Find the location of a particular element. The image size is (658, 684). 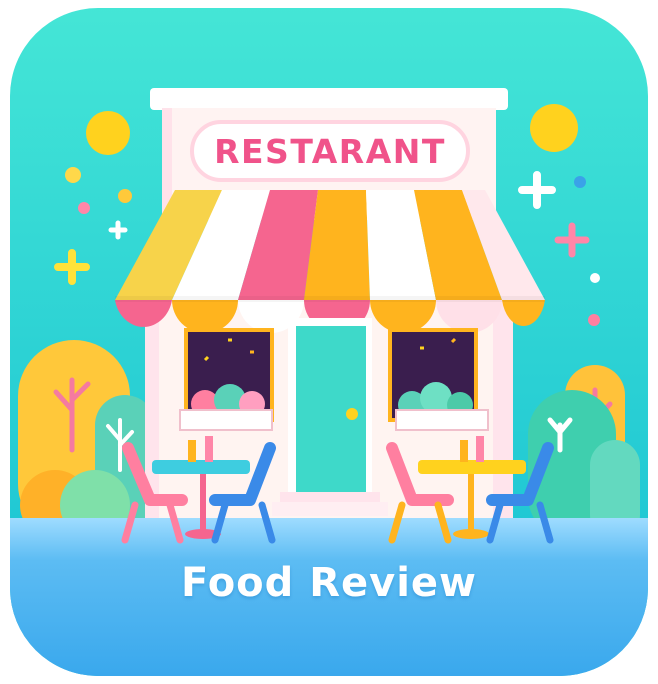

store-sign: RESTARANT is located at coordinates (330, 151).